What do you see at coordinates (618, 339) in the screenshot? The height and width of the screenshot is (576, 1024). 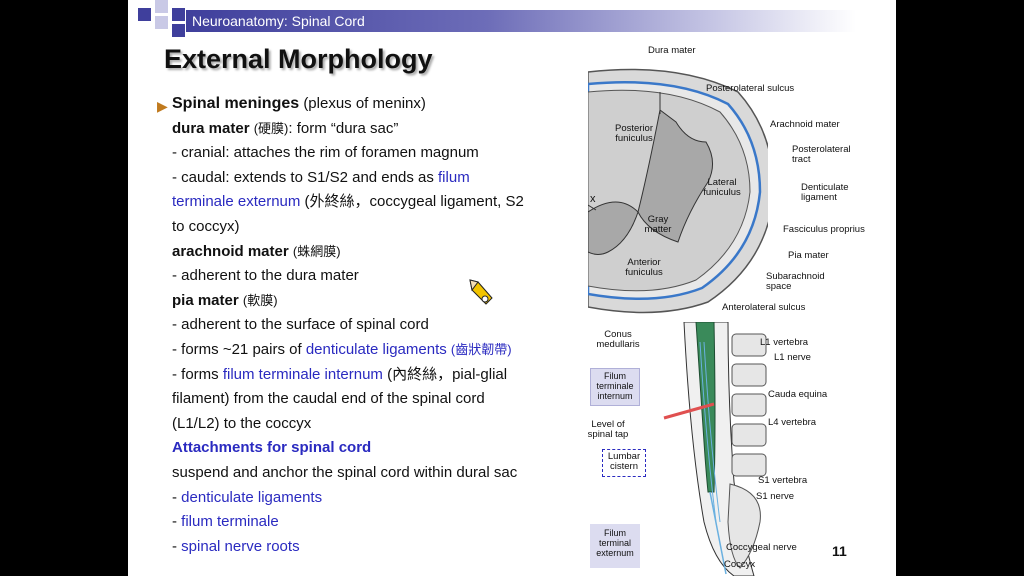 I see `conus-medullaris-label: Conus medullaris` at bounding box center [618, 339].